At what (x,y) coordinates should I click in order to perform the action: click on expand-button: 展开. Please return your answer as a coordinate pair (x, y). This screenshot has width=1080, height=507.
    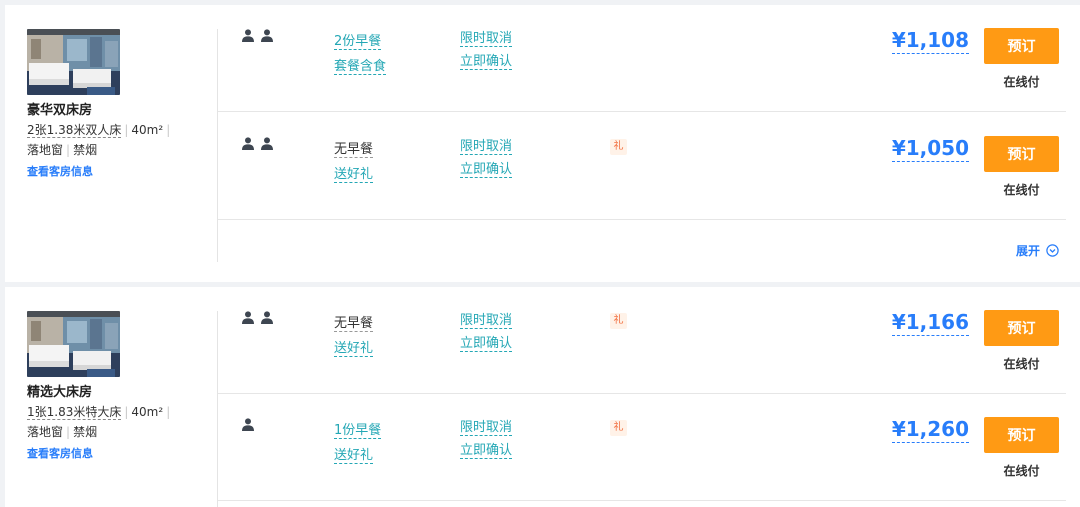
    Looking at the image, I should click on (1037, 250).